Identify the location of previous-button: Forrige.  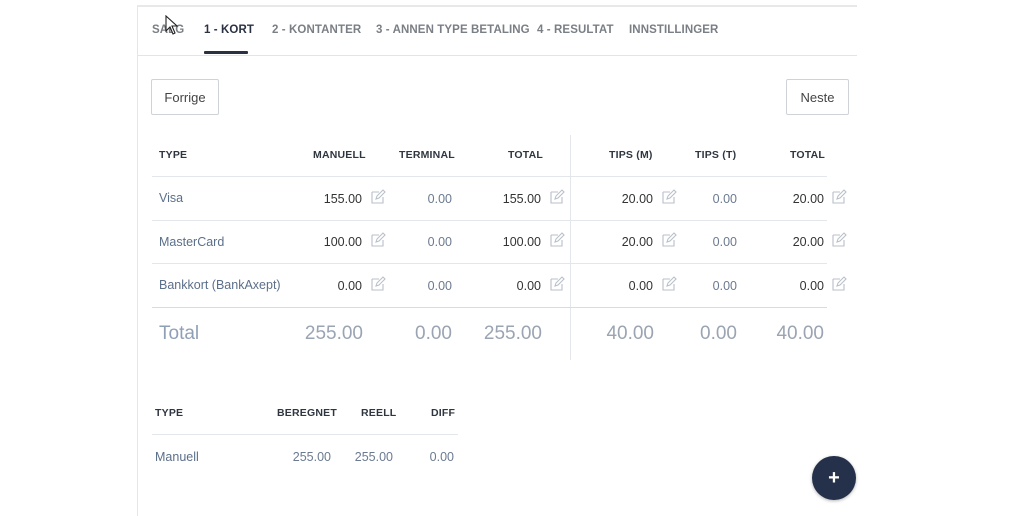
(185, 97).